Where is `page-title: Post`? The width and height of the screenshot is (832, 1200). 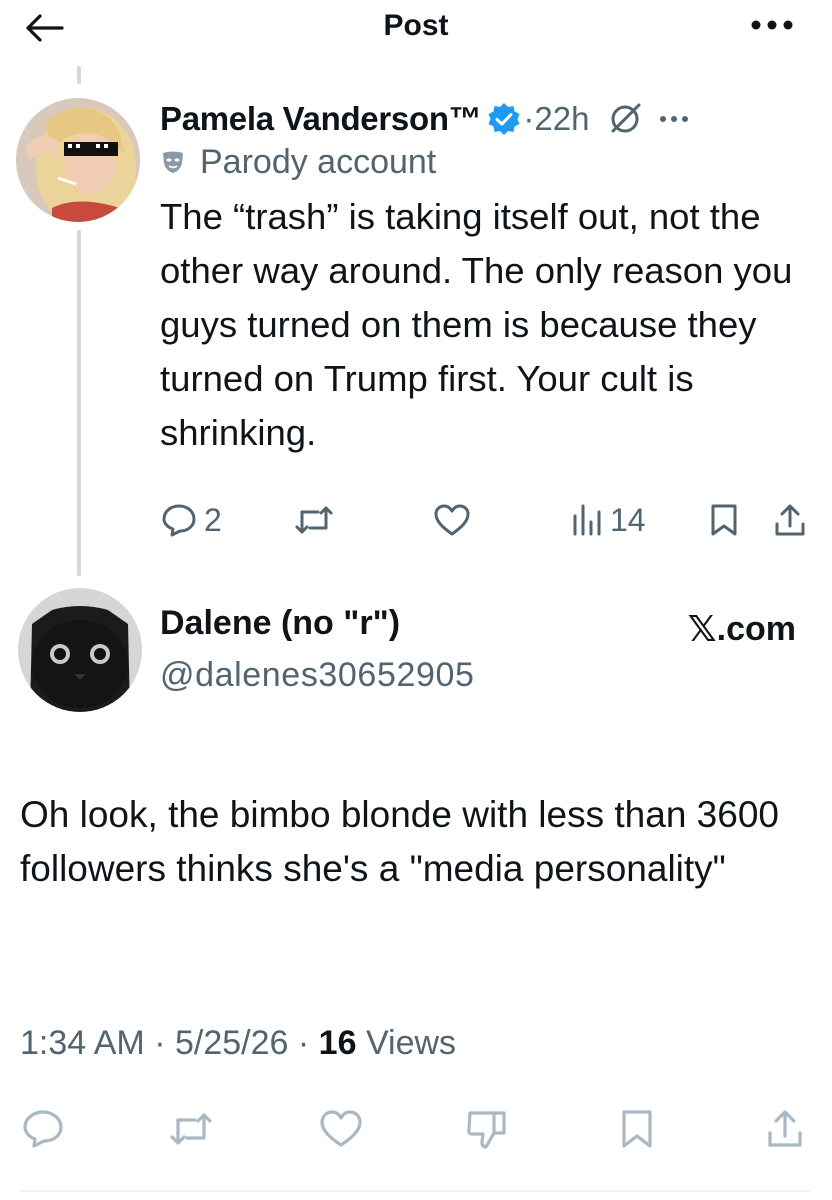 page-title: Post is located at coordinates (416, 25).